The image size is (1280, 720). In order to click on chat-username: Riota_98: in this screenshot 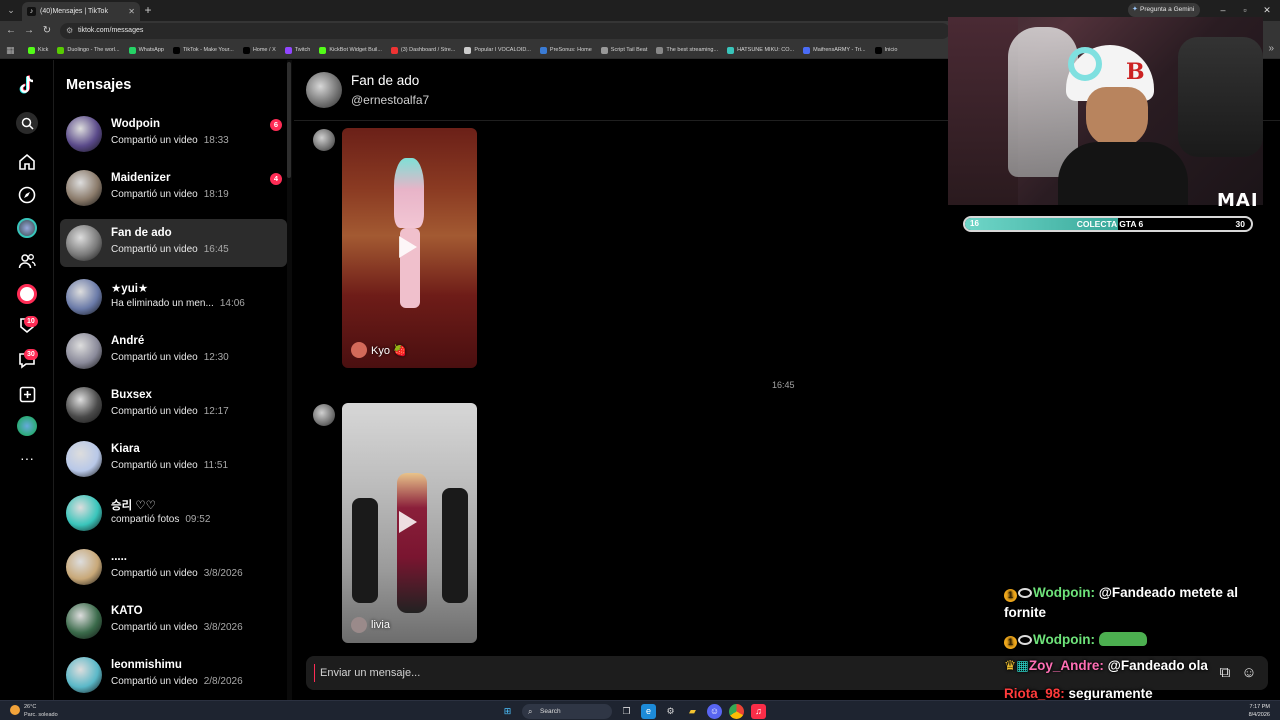, I will do `click(1034, 693)`.